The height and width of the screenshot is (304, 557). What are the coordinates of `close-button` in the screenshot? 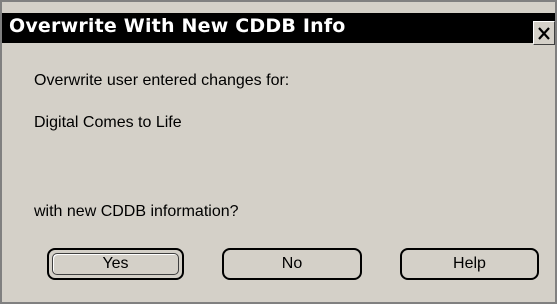 It's located at (544, 33).